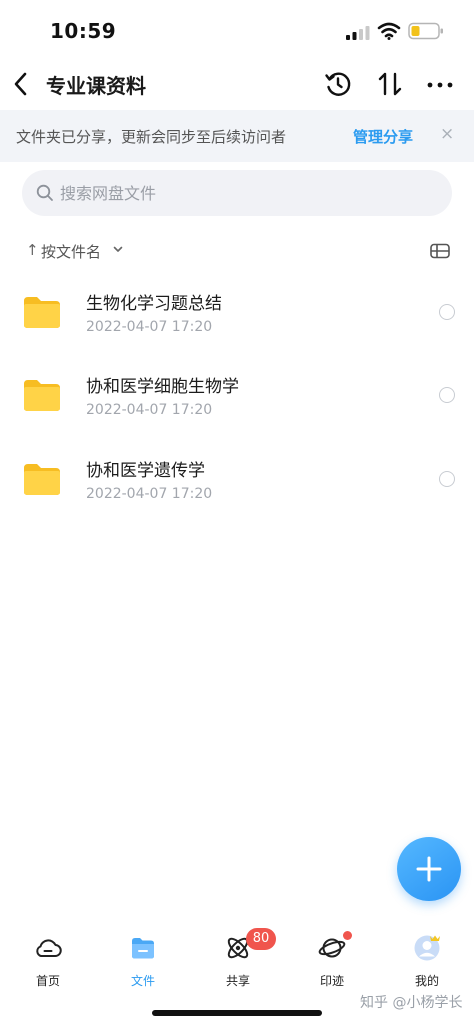 The width and height of the screenshot is (474, 1026). What do you see at coordinates (151, 137) in the screenshot?
I see `share-banner-text: 文件夹已分享，更新会同步至后续访问者` at bounding box center [151, 137].